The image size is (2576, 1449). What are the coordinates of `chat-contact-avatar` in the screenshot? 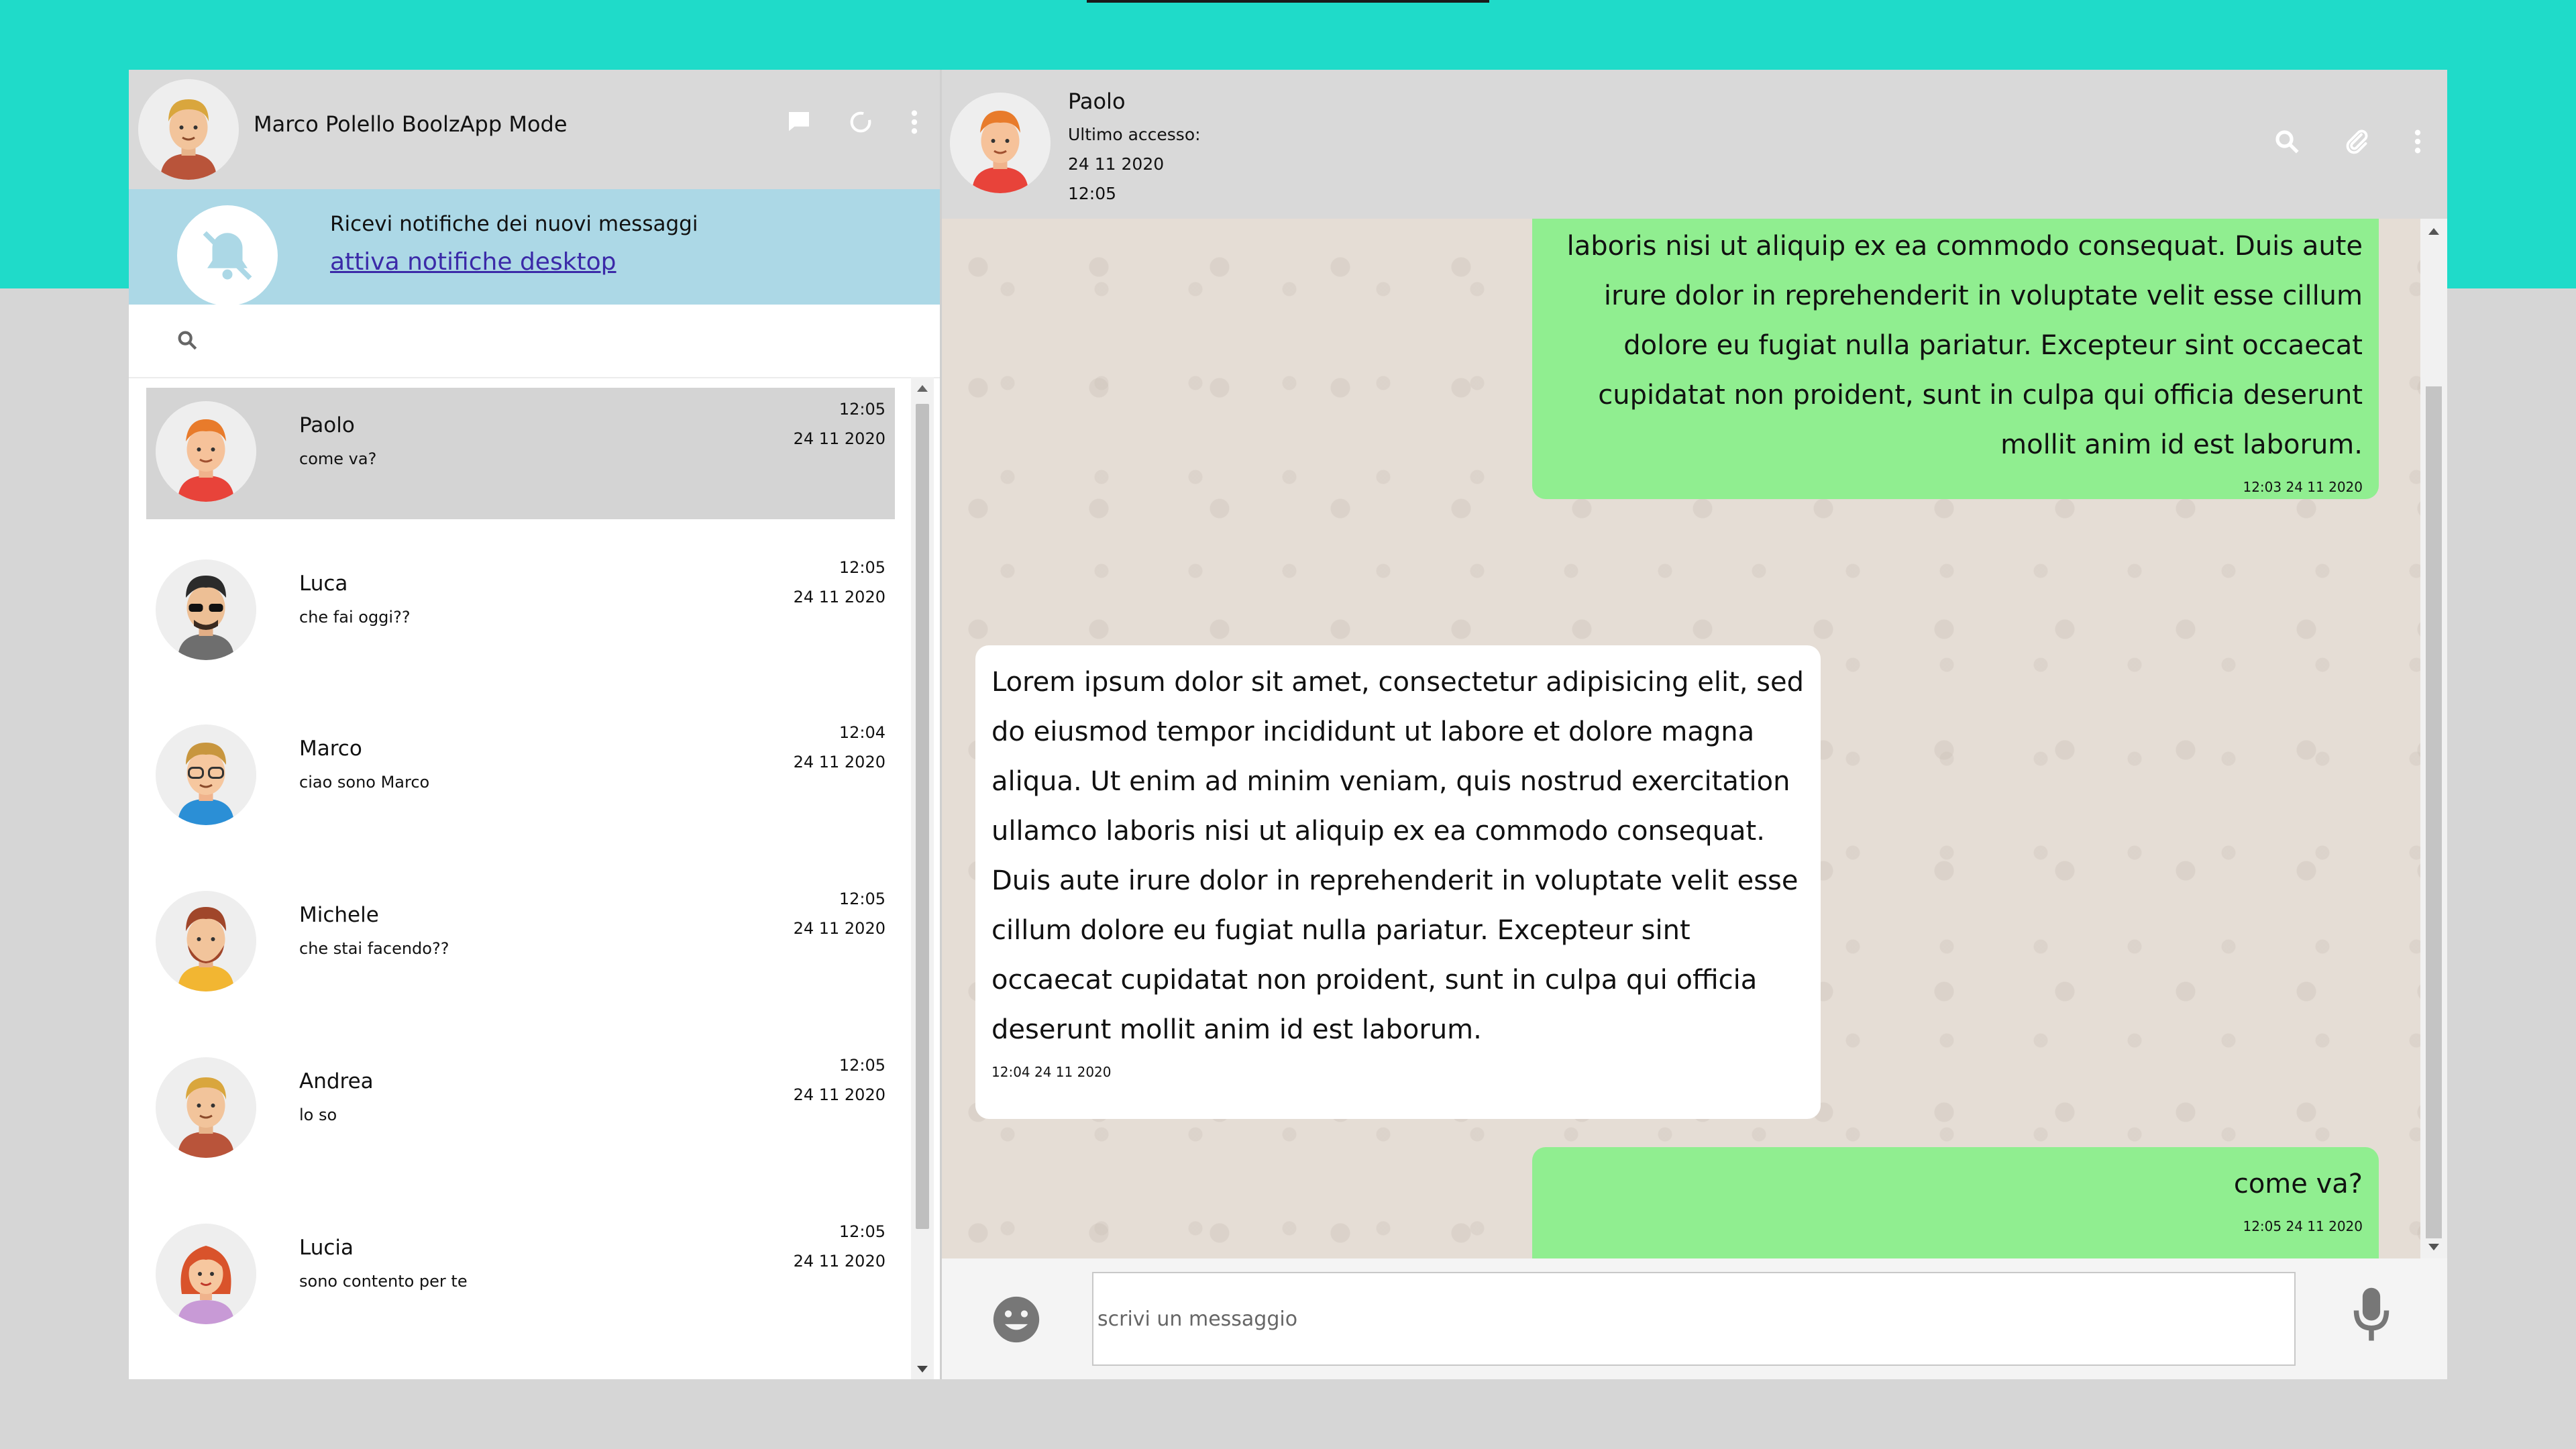 It's located at (1000, 143).